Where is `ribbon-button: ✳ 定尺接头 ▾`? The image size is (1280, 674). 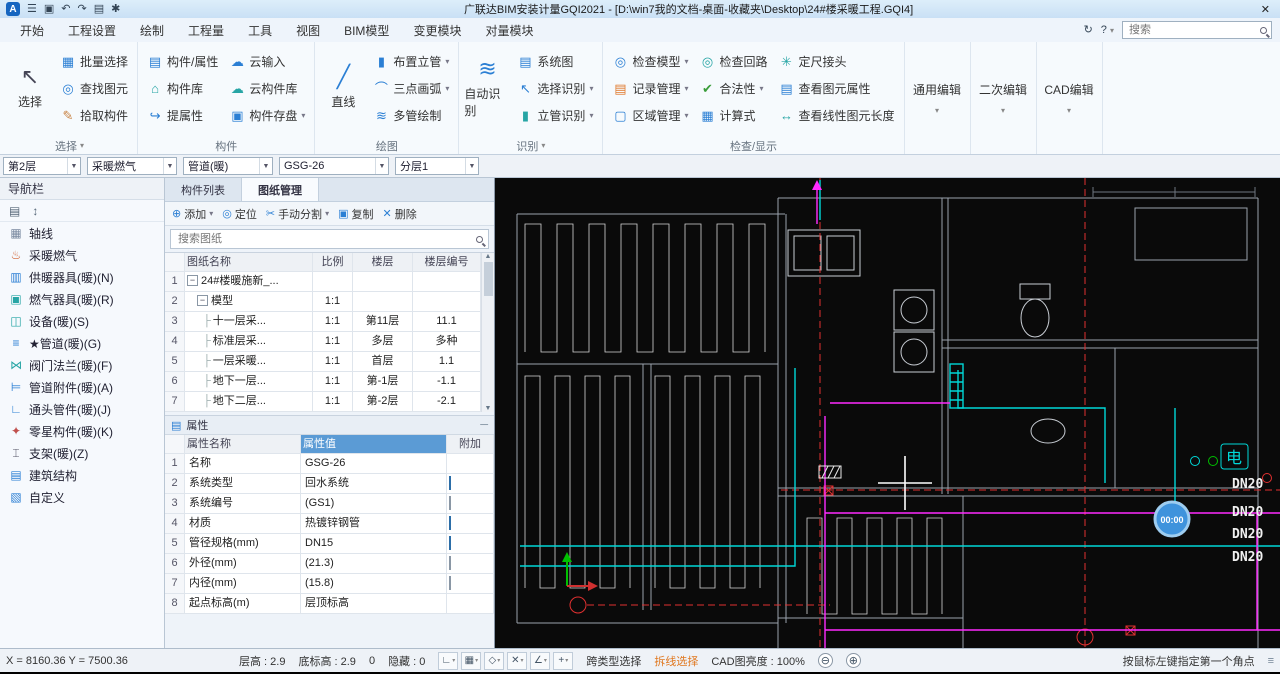
ribbon-button: ✳ 定尺接头 ▾ is located at coordinates (837, 61).